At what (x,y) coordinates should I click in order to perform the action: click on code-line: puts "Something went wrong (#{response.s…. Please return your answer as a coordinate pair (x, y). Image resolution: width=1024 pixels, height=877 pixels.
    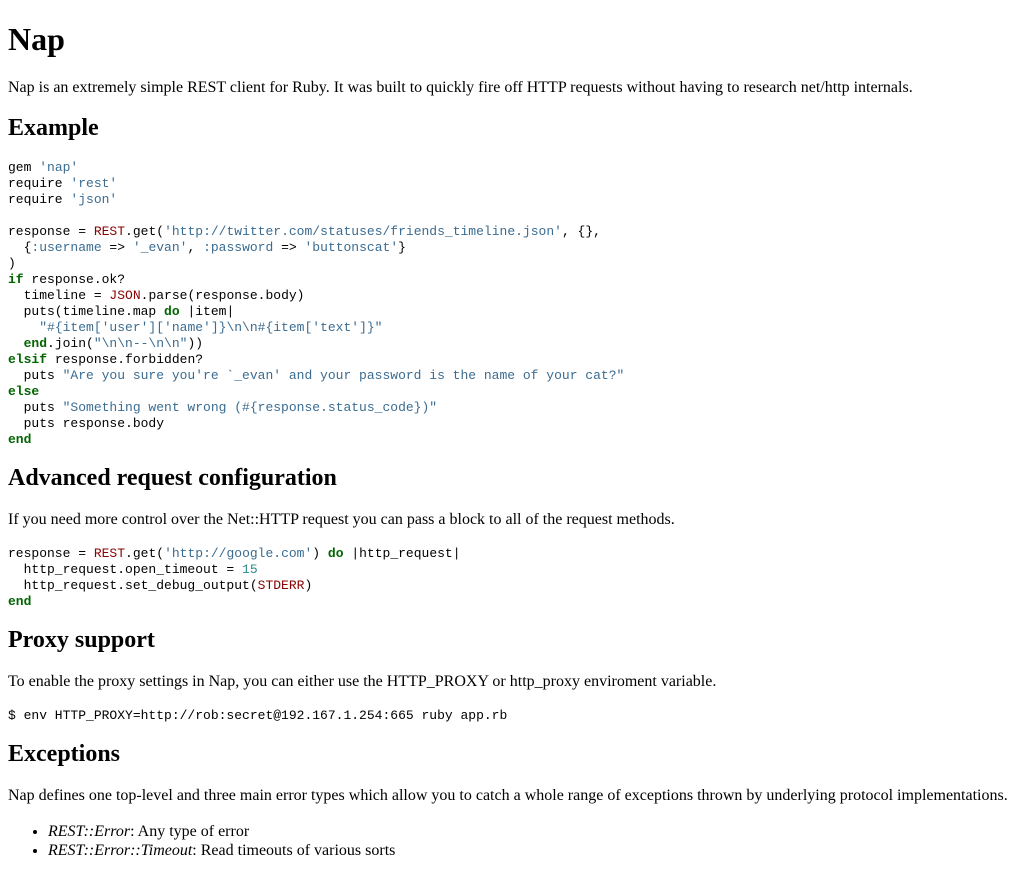
    Looking at the image, I should click on (223, 407).